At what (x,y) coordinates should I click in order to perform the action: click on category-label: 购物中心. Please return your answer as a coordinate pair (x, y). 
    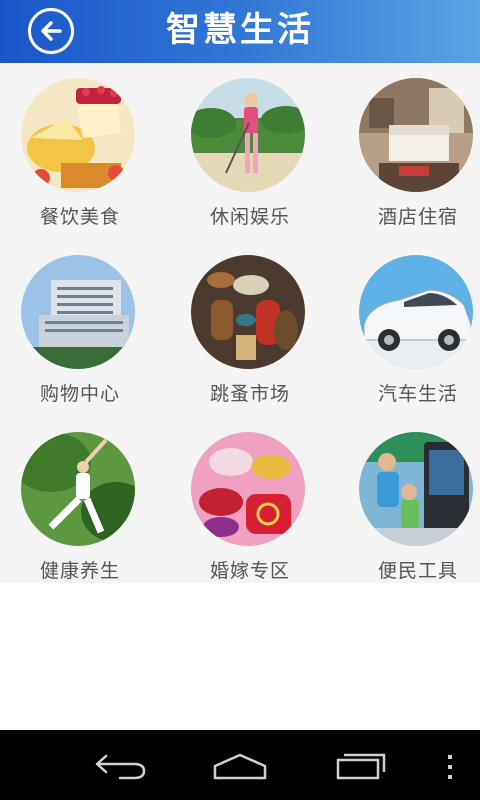
    Looking at the image, I should click on (79, 394).